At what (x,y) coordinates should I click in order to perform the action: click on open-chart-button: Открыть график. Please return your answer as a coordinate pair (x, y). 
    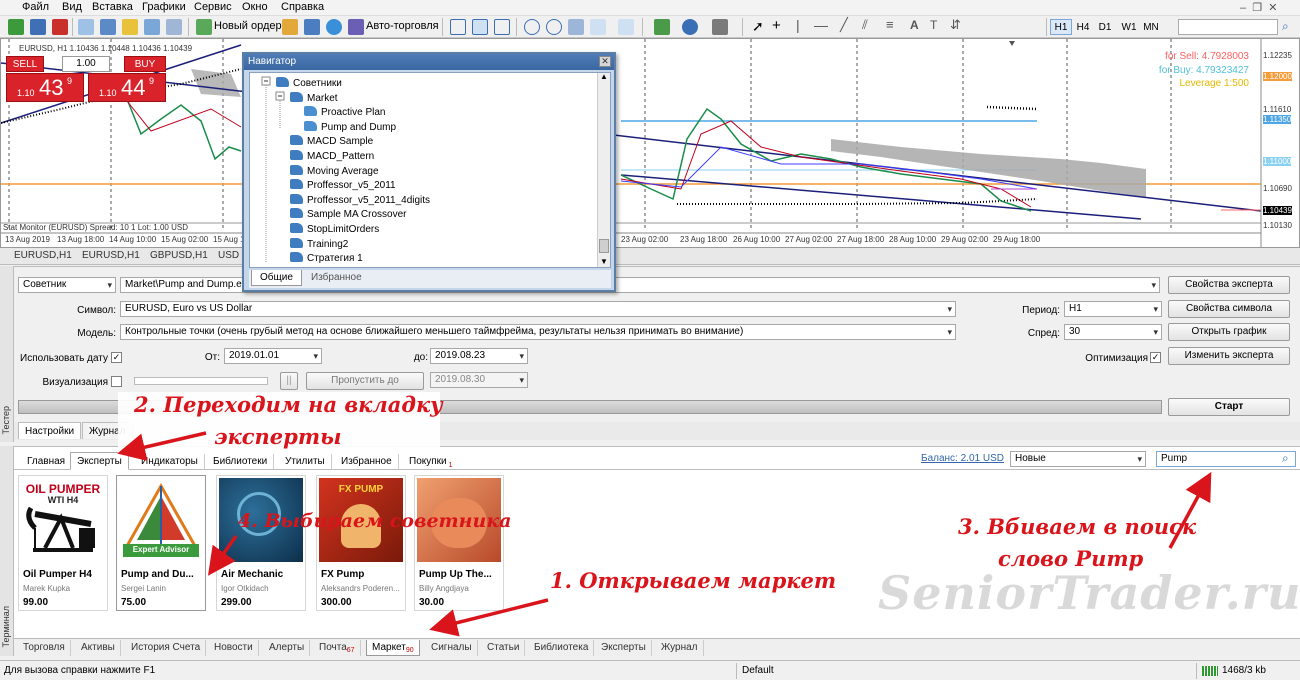
    Looking at the image, I should click on (1229, 332).